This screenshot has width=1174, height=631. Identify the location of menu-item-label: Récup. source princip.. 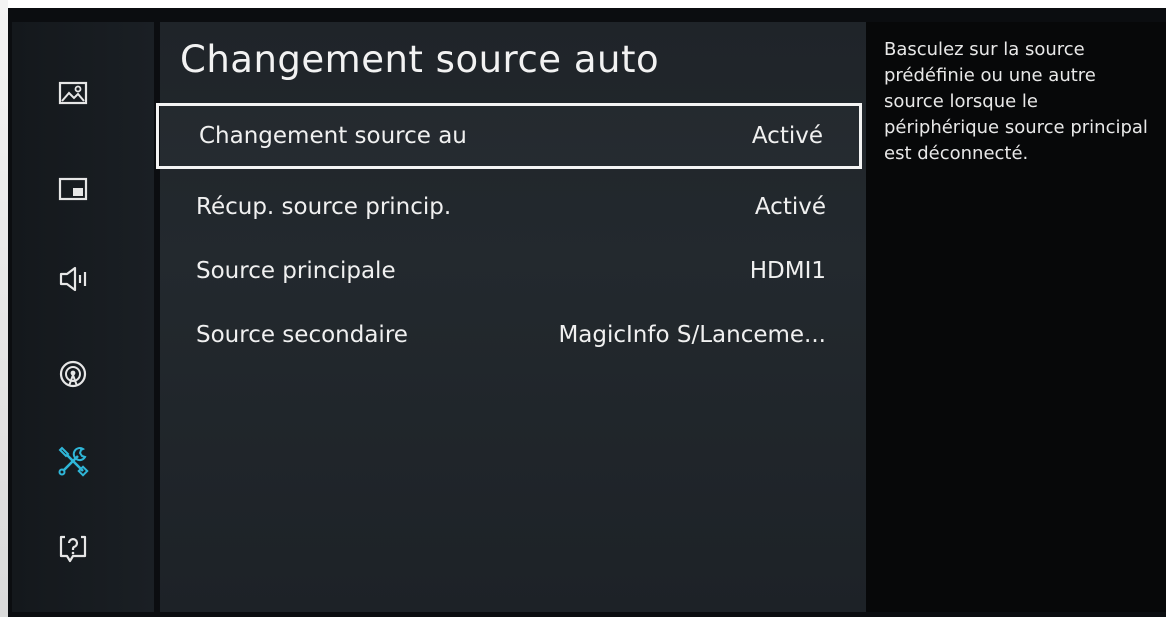
(324, 207).